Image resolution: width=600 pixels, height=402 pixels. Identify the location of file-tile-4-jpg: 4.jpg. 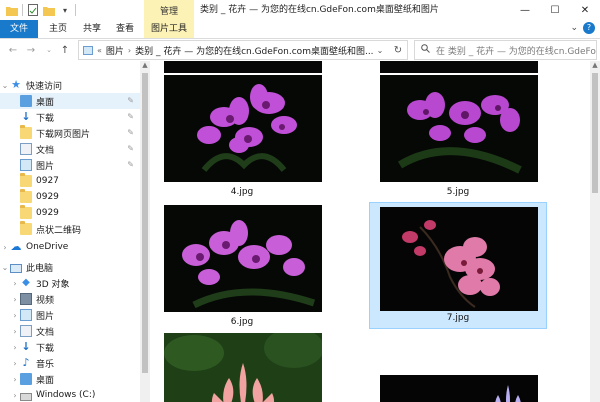
(242, 137).